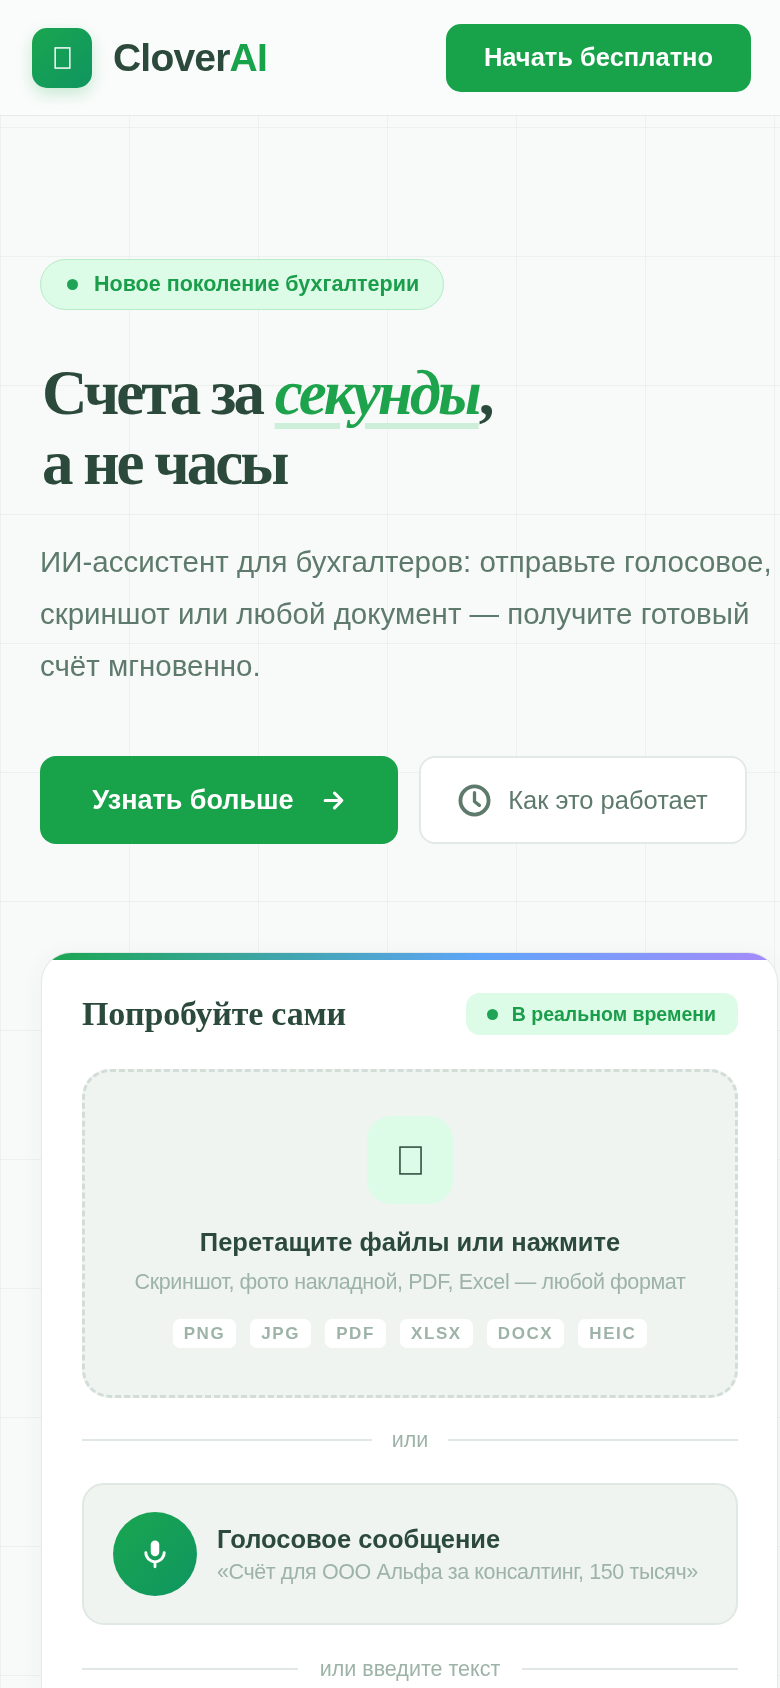 The height and width of the screenshot is (1688, 780). I want to click on clock-icon, so click(475, 800).